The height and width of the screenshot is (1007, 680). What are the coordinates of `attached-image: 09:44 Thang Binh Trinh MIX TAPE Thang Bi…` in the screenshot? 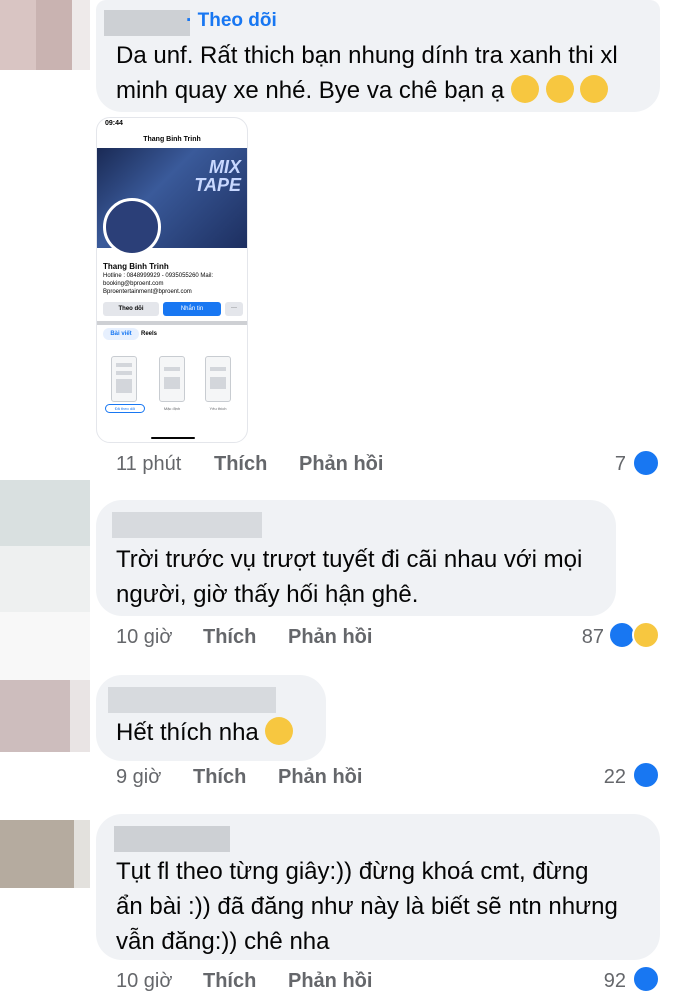 It's located at (172, 280).